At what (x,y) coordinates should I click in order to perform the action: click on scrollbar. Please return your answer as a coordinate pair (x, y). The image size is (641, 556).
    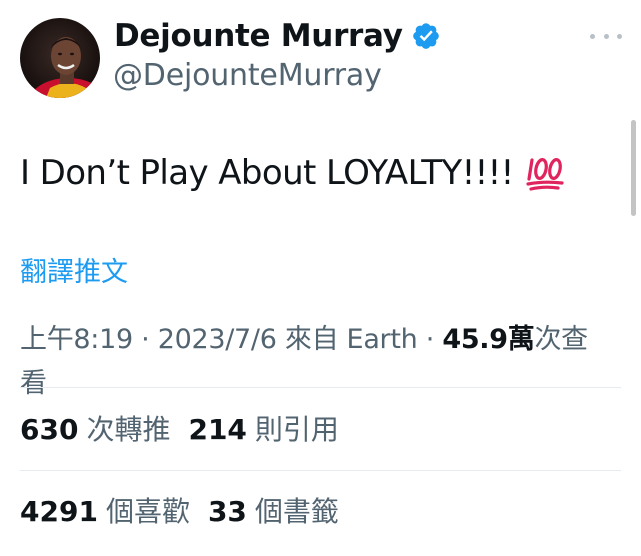
    Looking at the image, I should click on (633, 168).